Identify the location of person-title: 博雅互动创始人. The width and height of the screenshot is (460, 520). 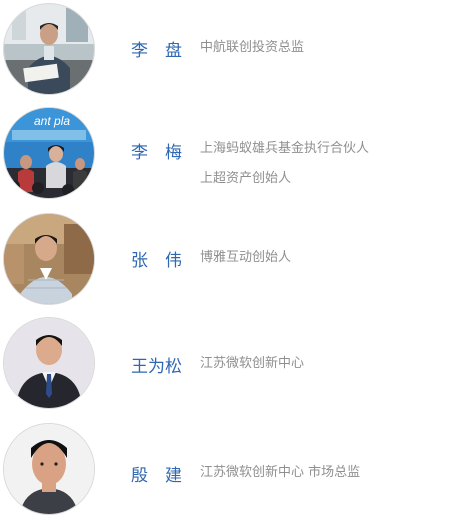
(245, 258).